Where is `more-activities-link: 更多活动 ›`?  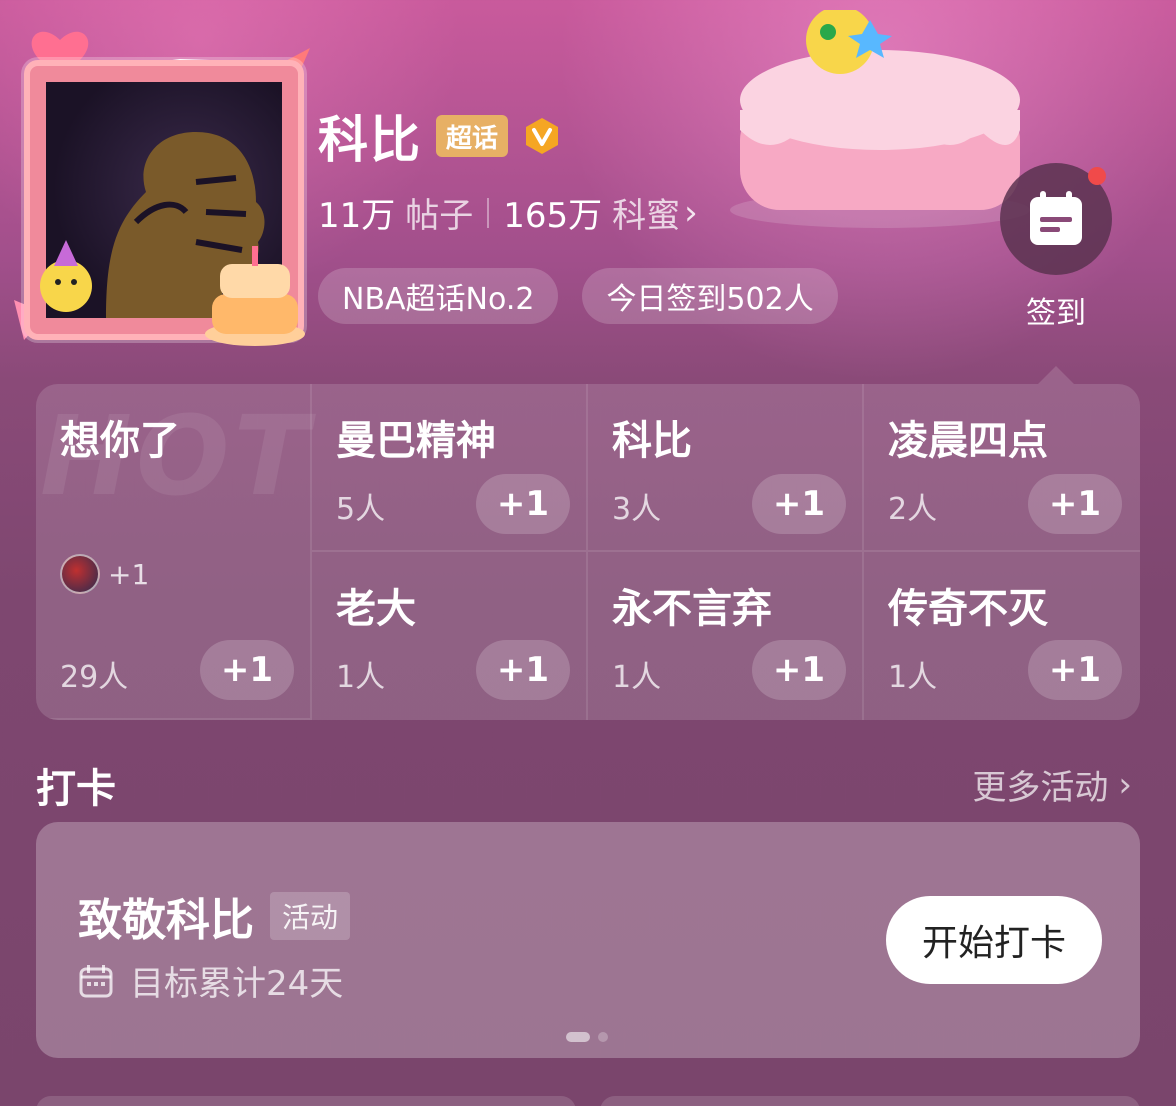
more-activities-link: 更多活动 › is located at coordinates (1052, 784).